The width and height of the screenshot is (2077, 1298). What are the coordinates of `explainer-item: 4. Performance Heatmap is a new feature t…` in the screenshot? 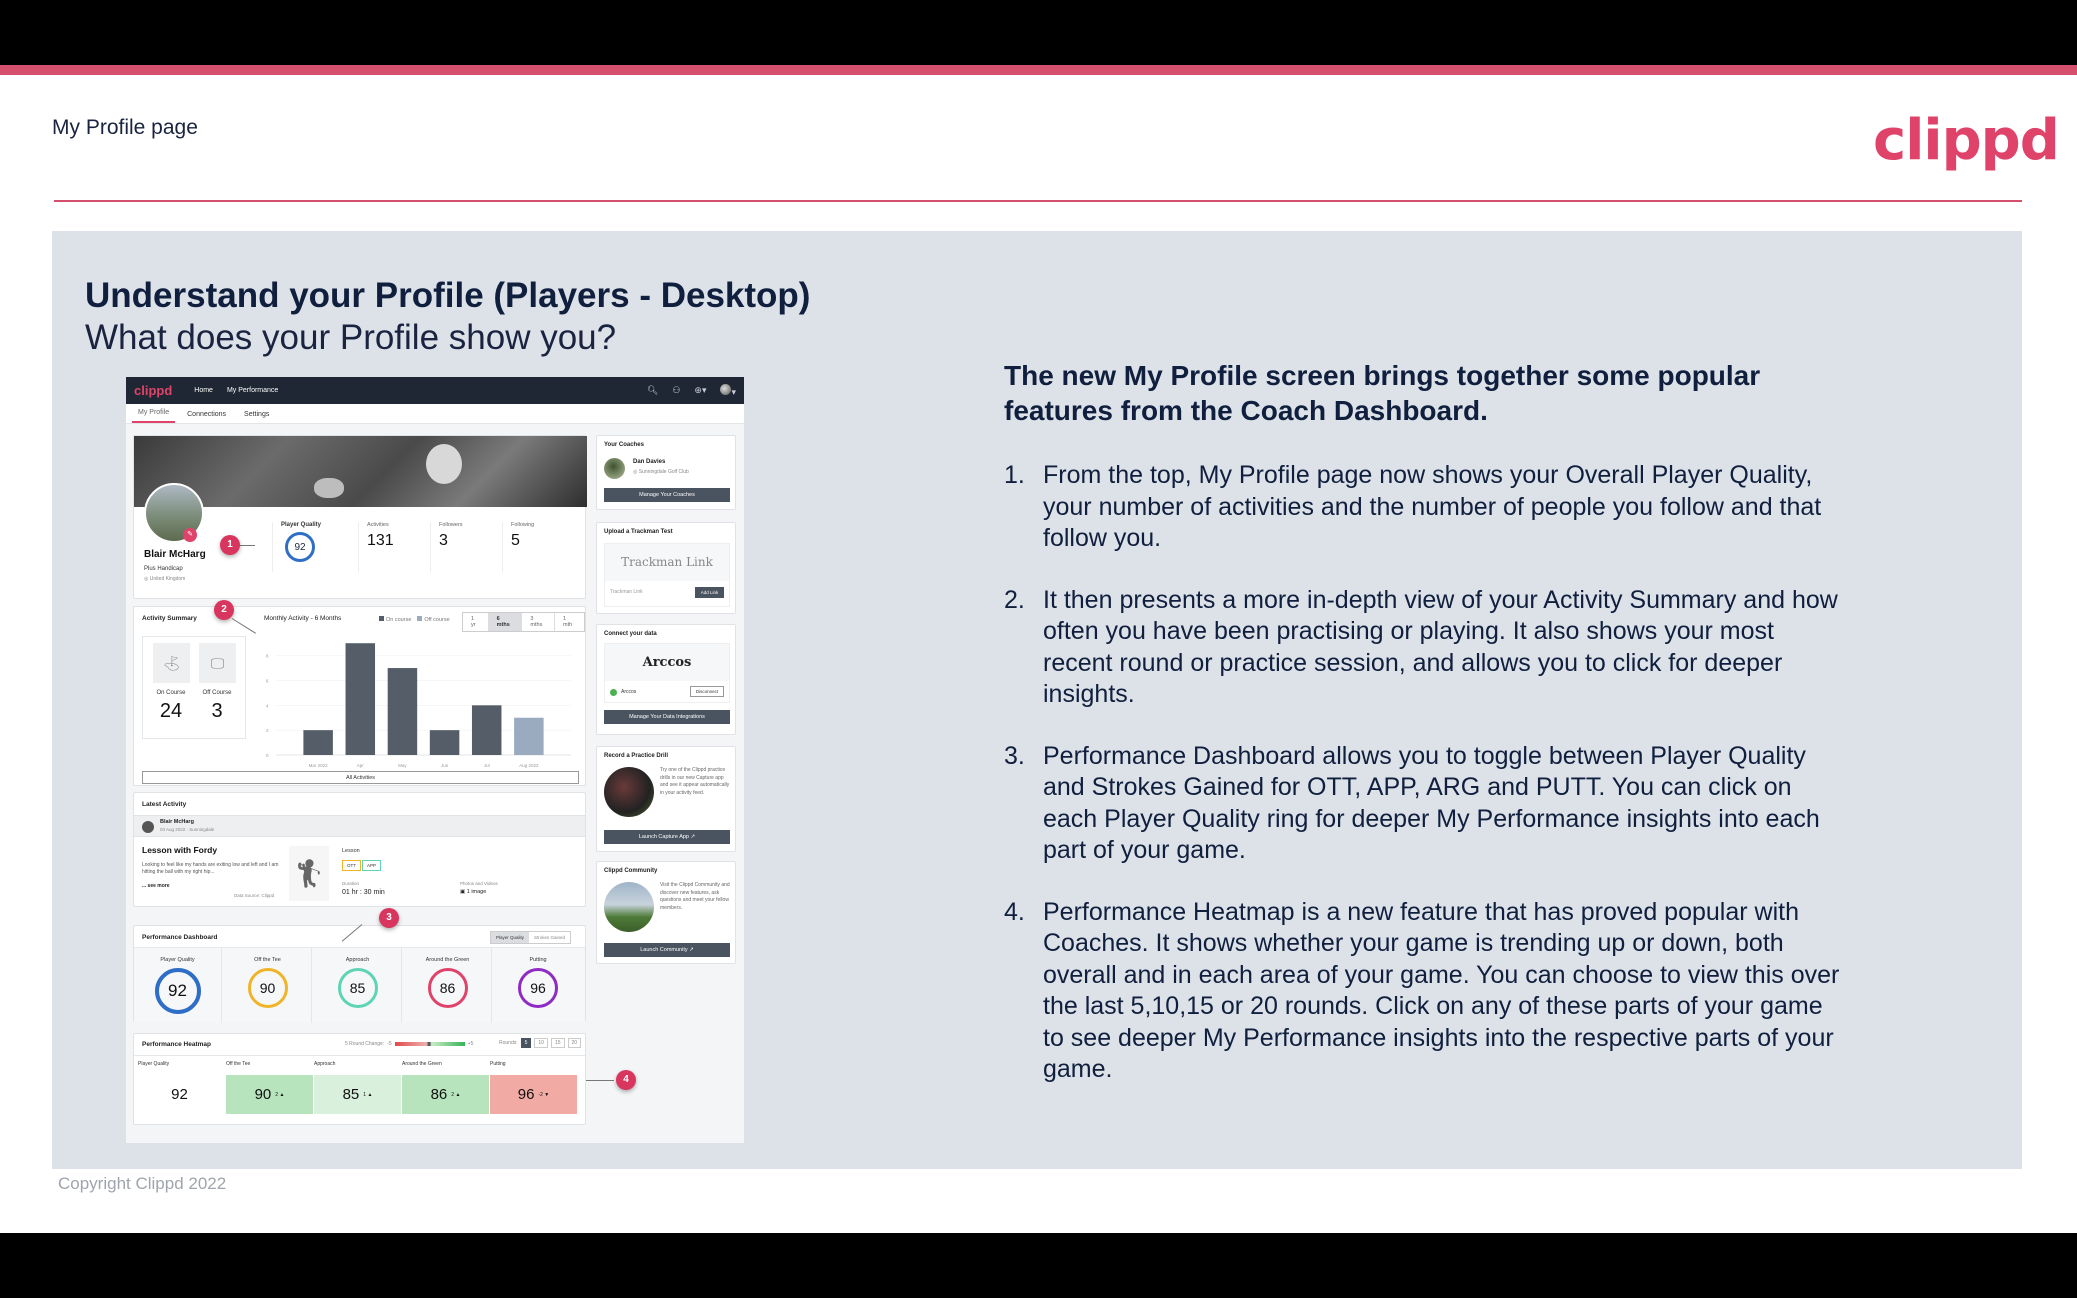 It's located at (1424, 991).